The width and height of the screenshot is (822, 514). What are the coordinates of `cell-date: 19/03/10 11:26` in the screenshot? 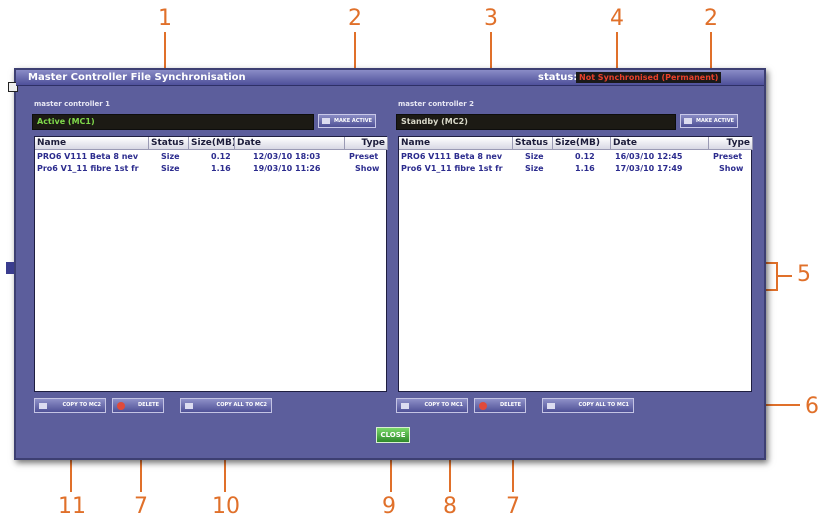 It's located at (287, 168).